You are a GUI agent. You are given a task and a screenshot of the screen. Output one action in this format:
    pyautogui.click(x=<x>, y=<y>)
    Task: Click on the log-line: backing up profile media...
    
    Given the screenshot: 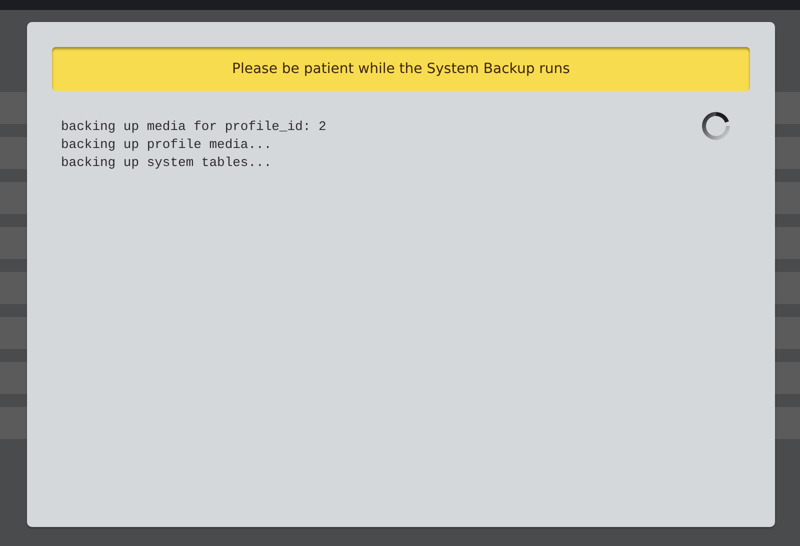 What is the action you would take?
    pyautogui.click(x=167, y=145)
    